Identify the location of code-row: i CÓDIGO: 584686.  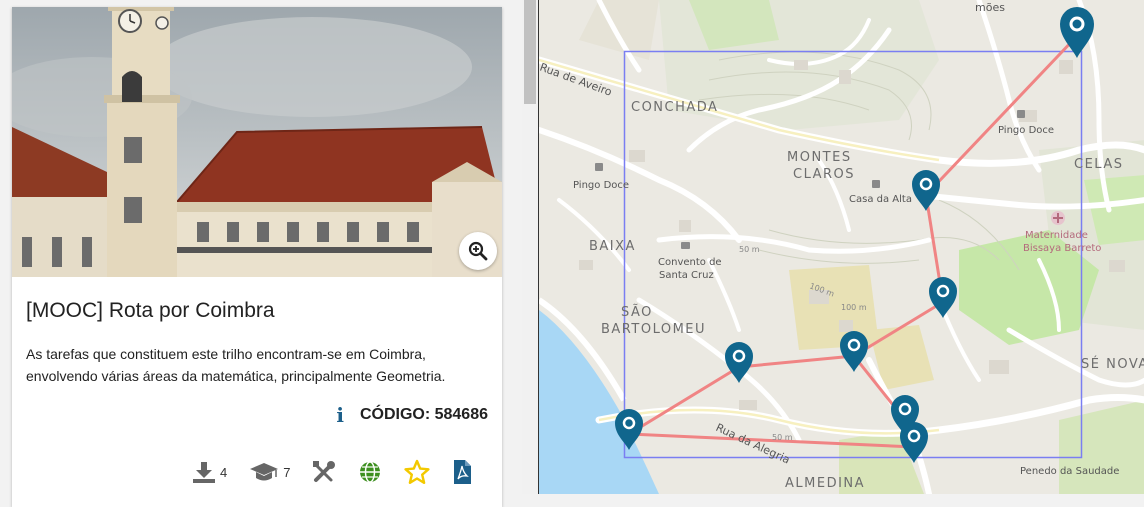
(412, 415).